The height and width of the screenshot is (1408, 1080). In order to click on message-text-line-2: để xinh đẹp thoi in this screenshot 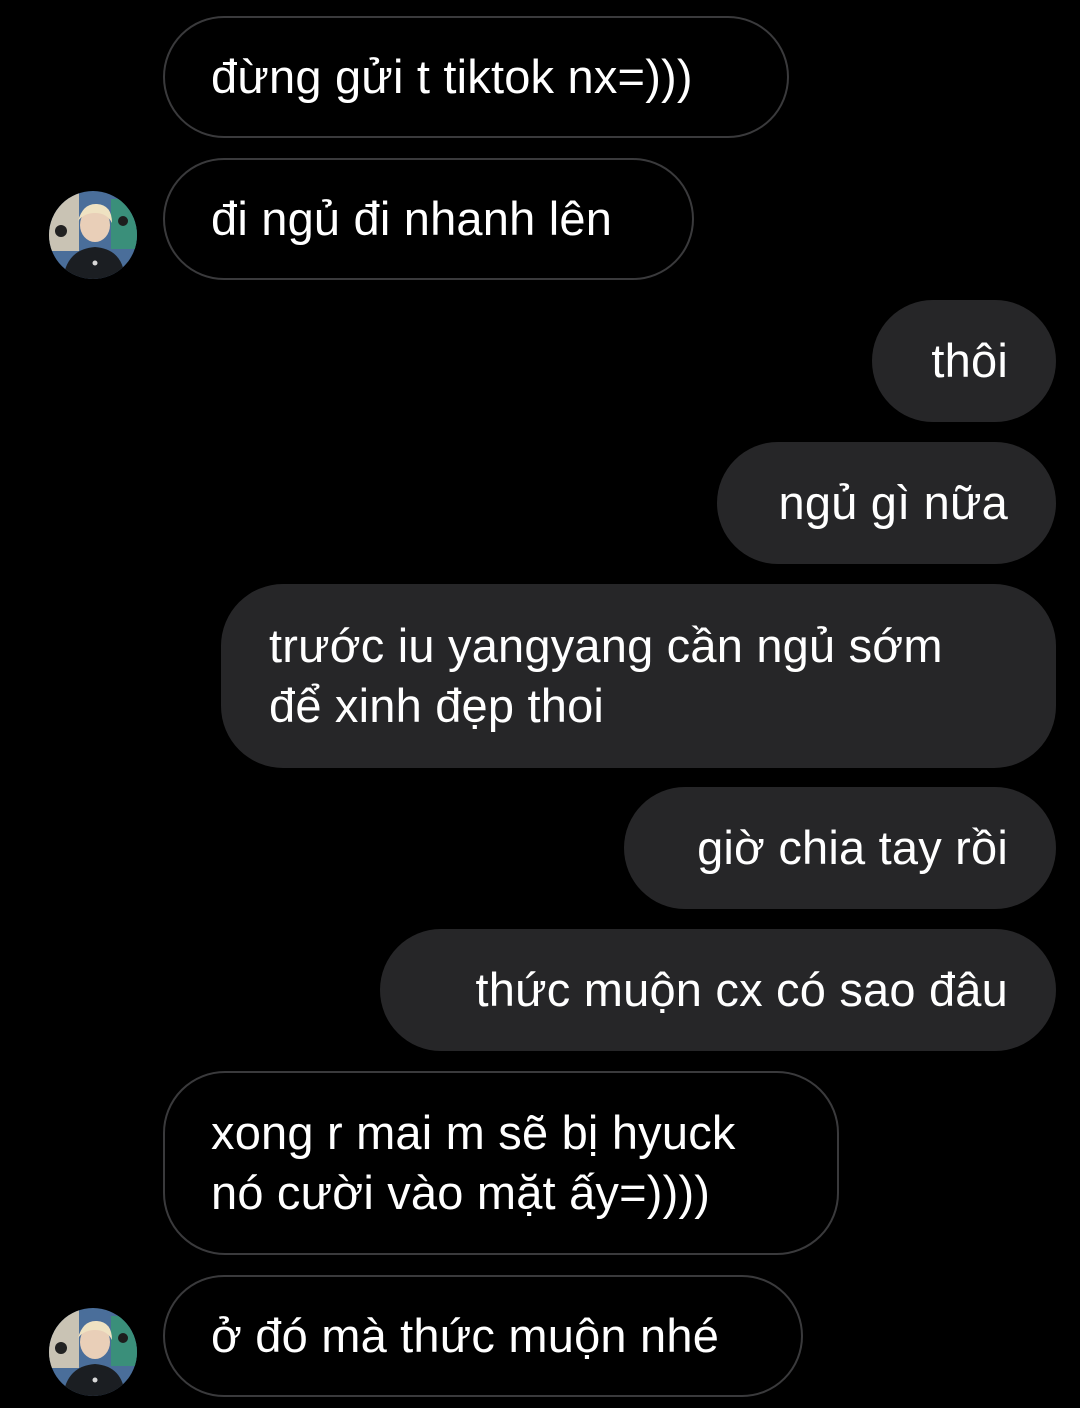, I will do `click(437, 705)`.